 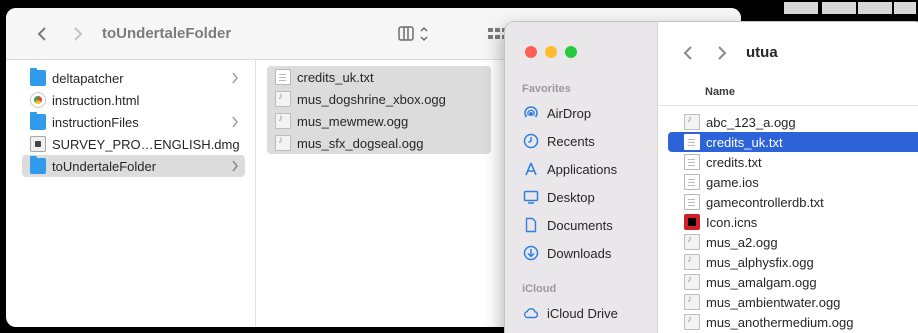 I want to click on status-icon-d, so click(x=905, y=8).